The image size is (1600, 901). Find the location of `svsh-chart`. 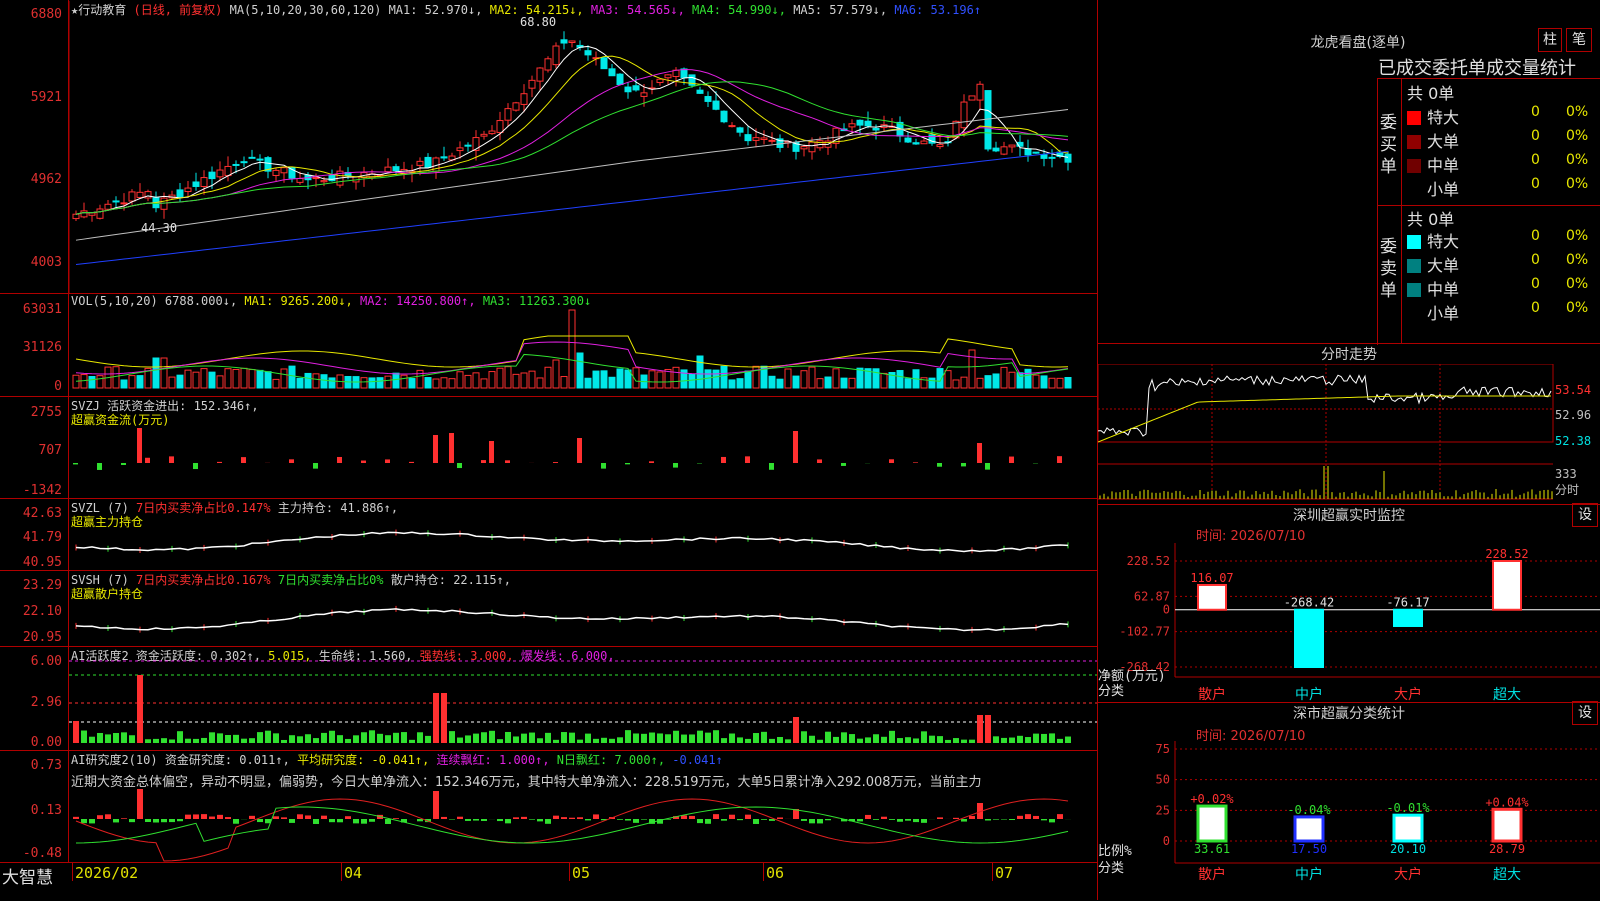

svsh-chart is located at coordinates (583, 609).